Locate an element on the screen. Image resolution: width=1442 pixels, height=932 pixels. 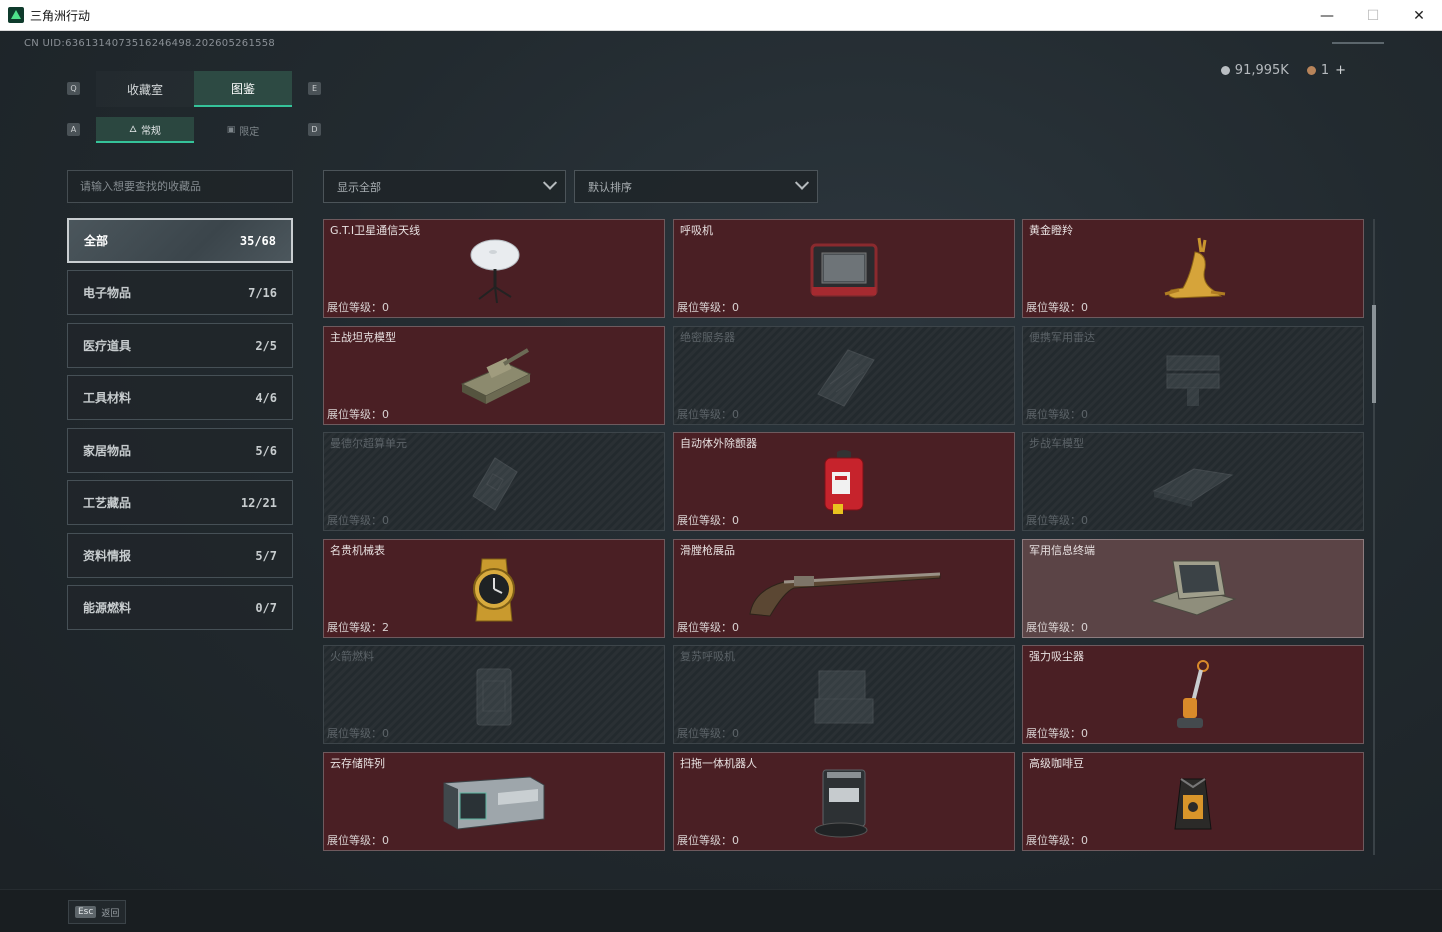
rocket-fuel-icon is located at coordinates (494, 697).